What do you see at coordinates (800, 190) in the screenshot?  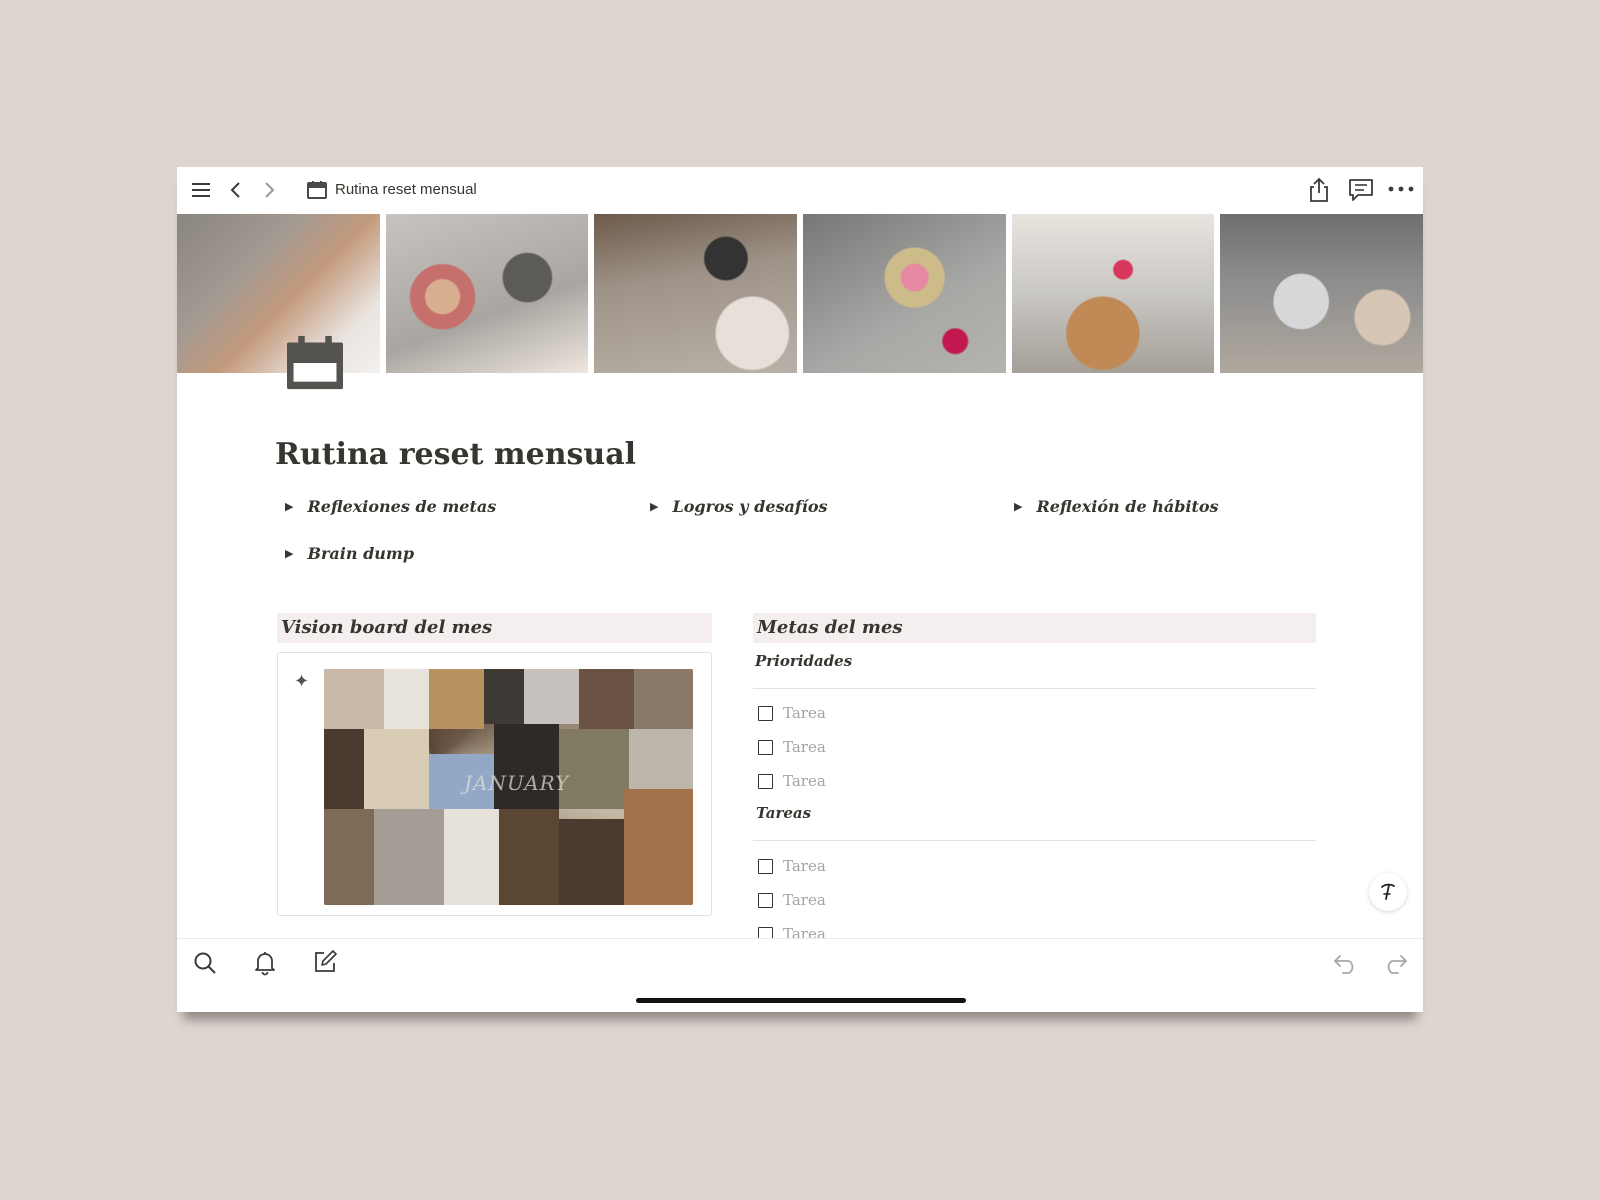 I see `top-bar: Rutina reset mensual` at bounding box center [800, 190].